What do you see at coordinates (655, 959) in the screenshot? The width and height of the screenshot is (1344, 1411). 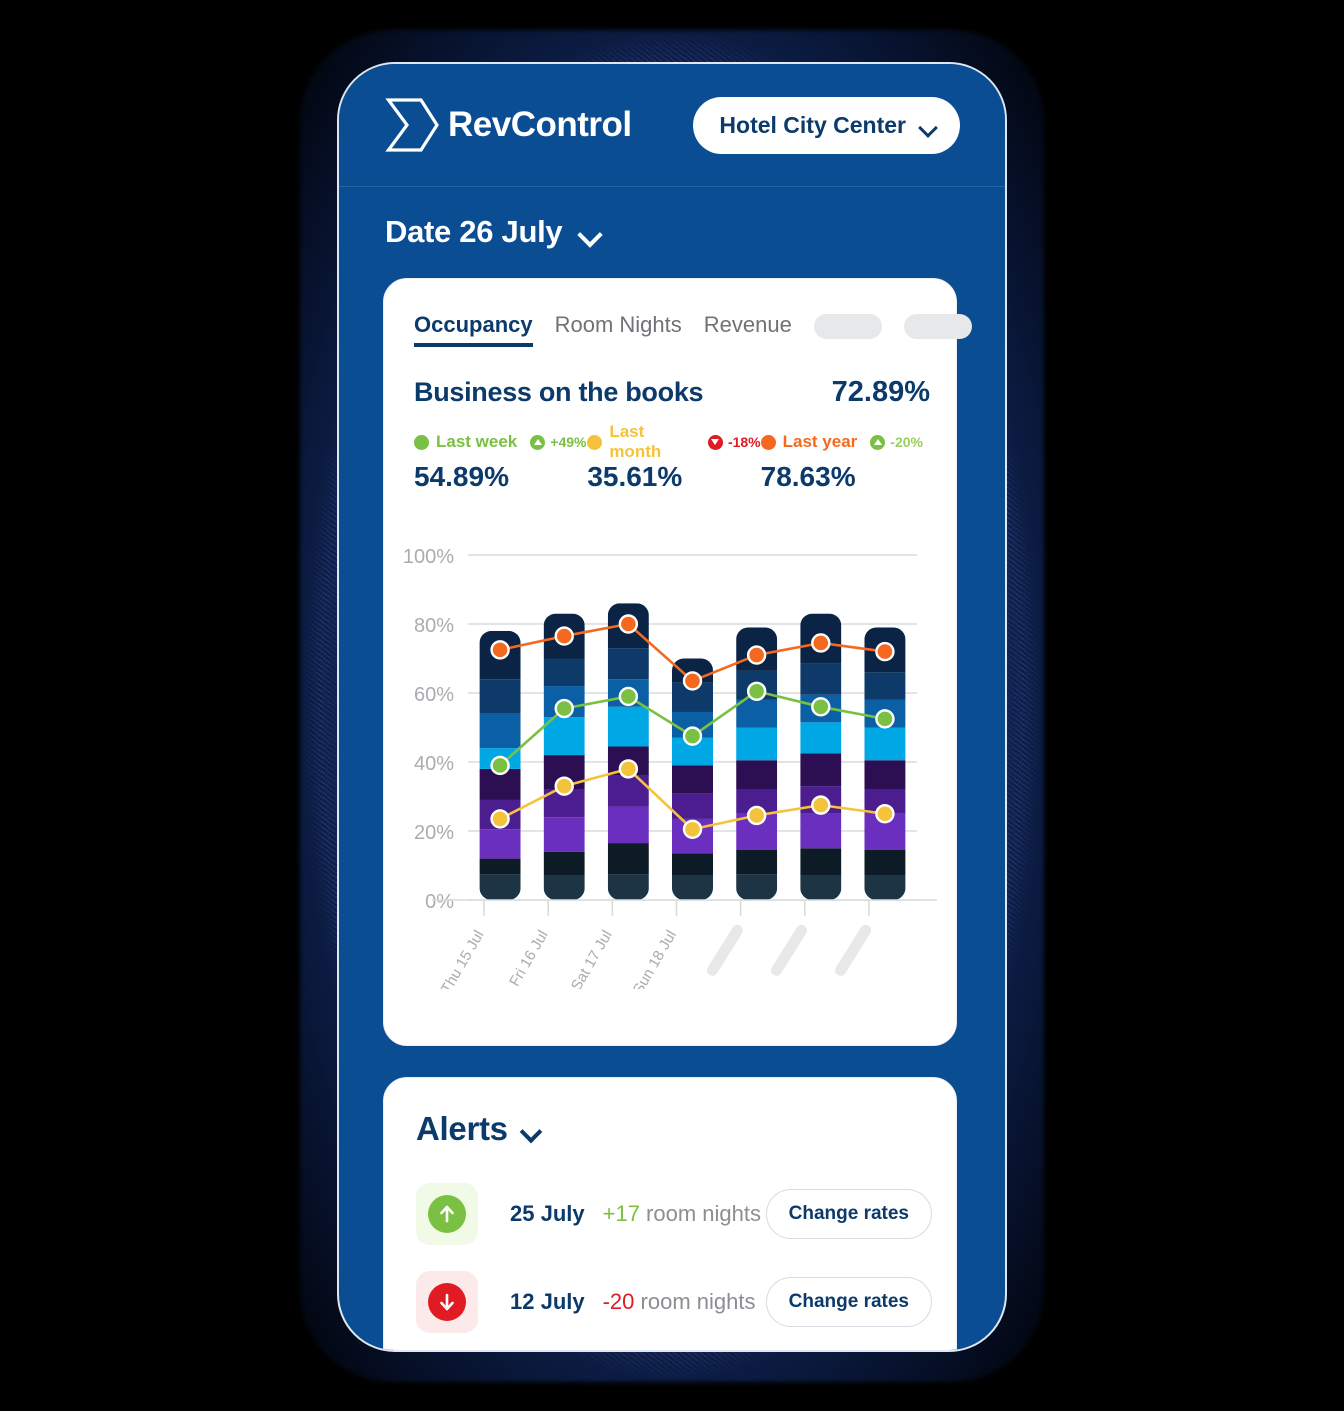 I see `x-axis-tick-label: Sun 18 Jul` at bounding box center [655, 959].